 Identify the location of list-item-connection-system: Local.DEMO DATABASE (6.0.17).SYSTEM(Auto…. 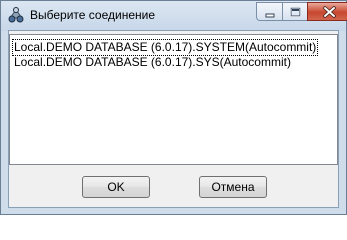
(165, 47).